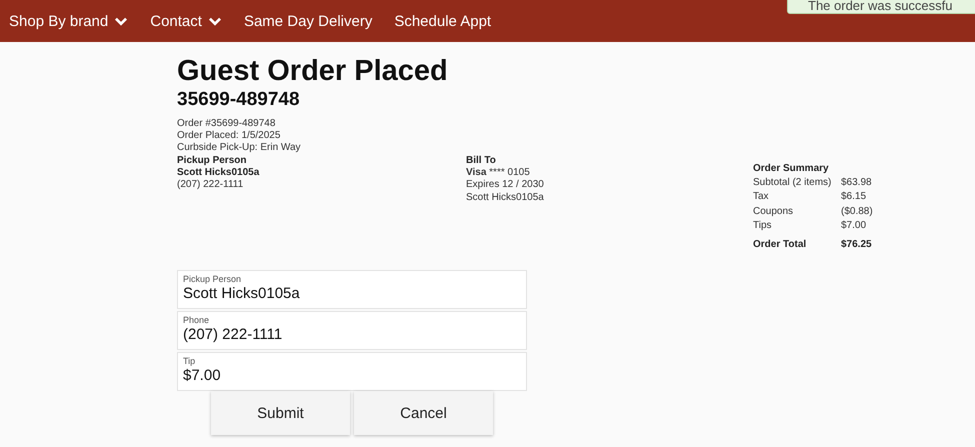 The image size is (975, 447). What do you see at coordinates (232, 335) in the screenshot?
I see `field-value: (207) 222-1111` at bounding box center [232, 335].